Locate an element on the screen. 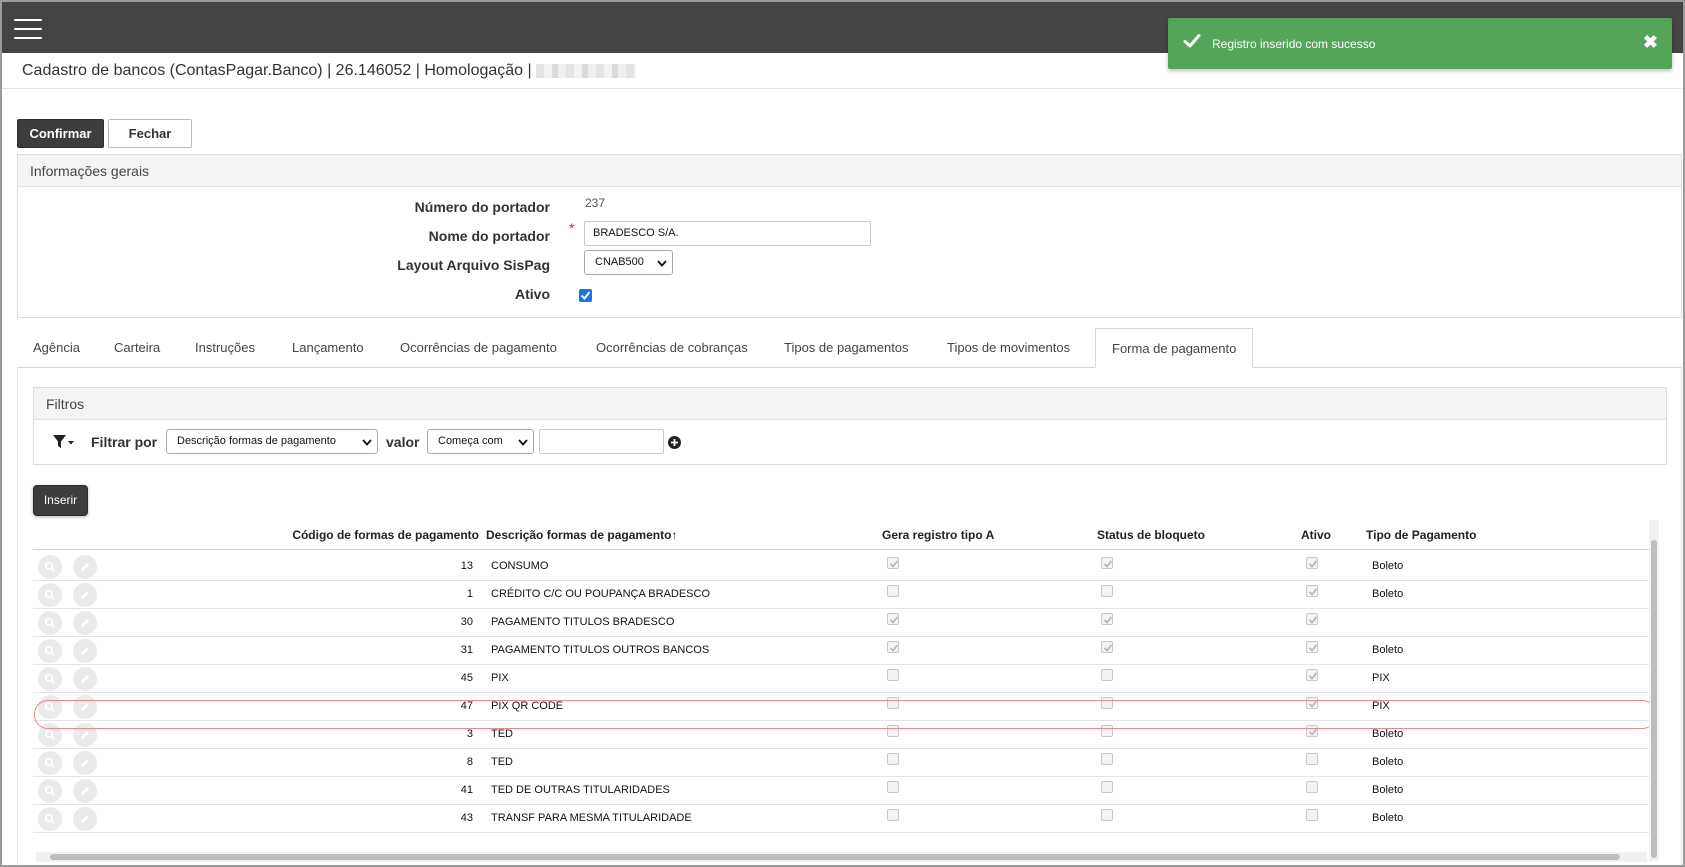 This screenshot has width=1685, height=867. table-row: 13 CONSUMO Boleto is located at coordinates (841, 566).